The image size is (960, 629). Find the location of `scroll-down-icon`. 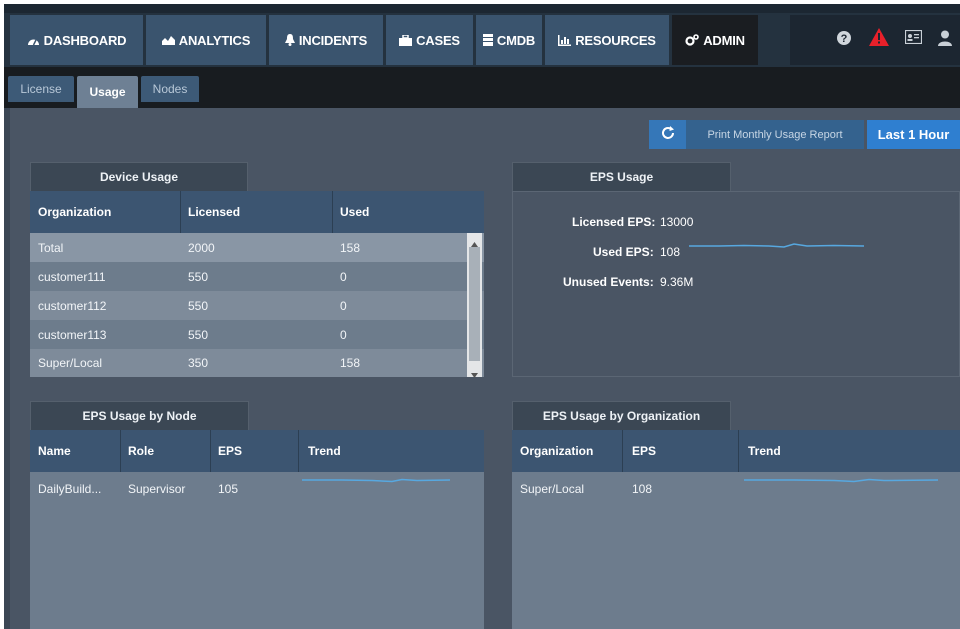

scroll-down-icon is located at coordinates (474, 374).